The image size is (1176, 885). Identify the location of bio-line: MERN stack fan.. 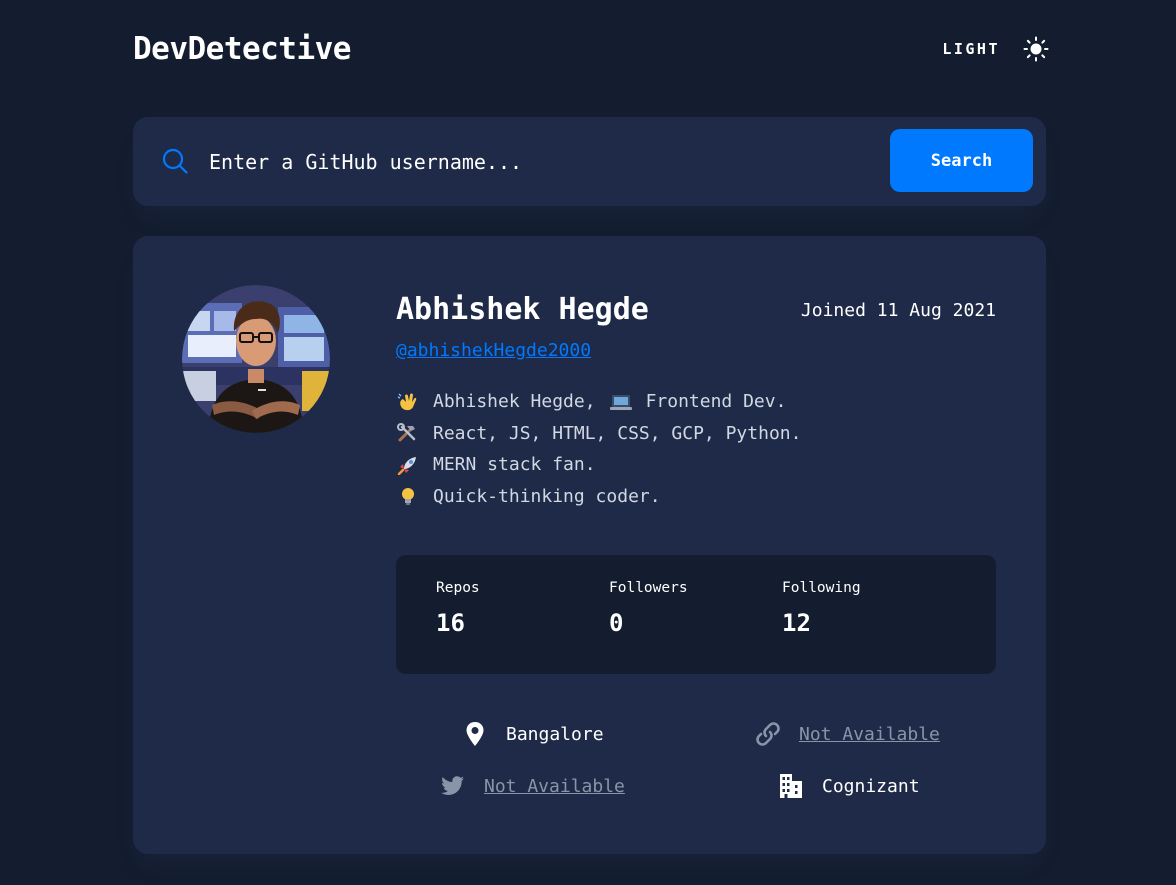
(696, 465).